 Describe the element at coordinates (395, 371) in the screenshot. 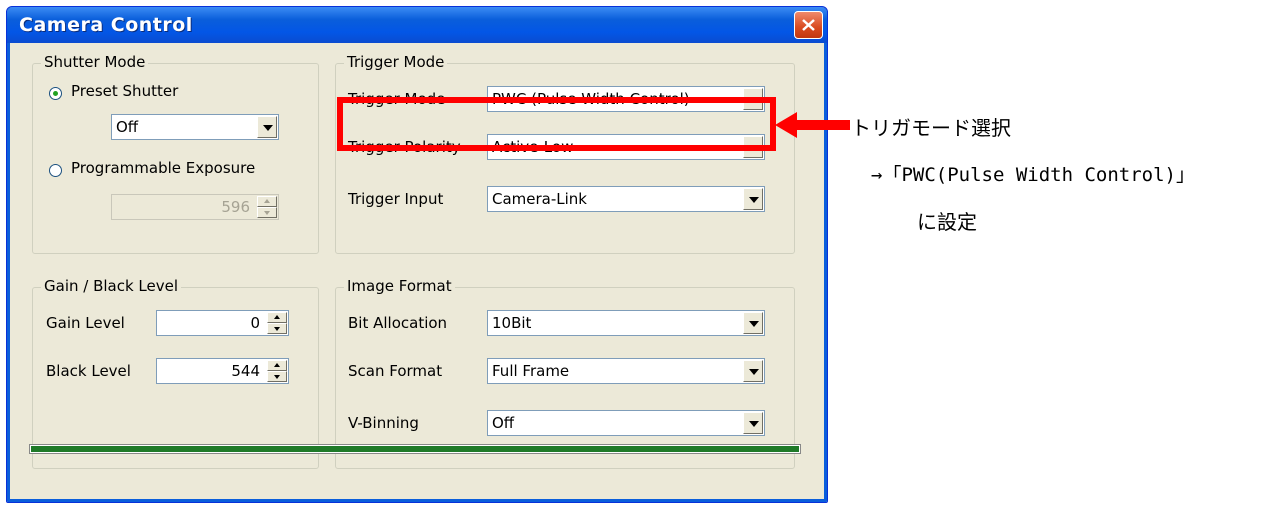

I see `scan-format-label: Scan Format` at that location.